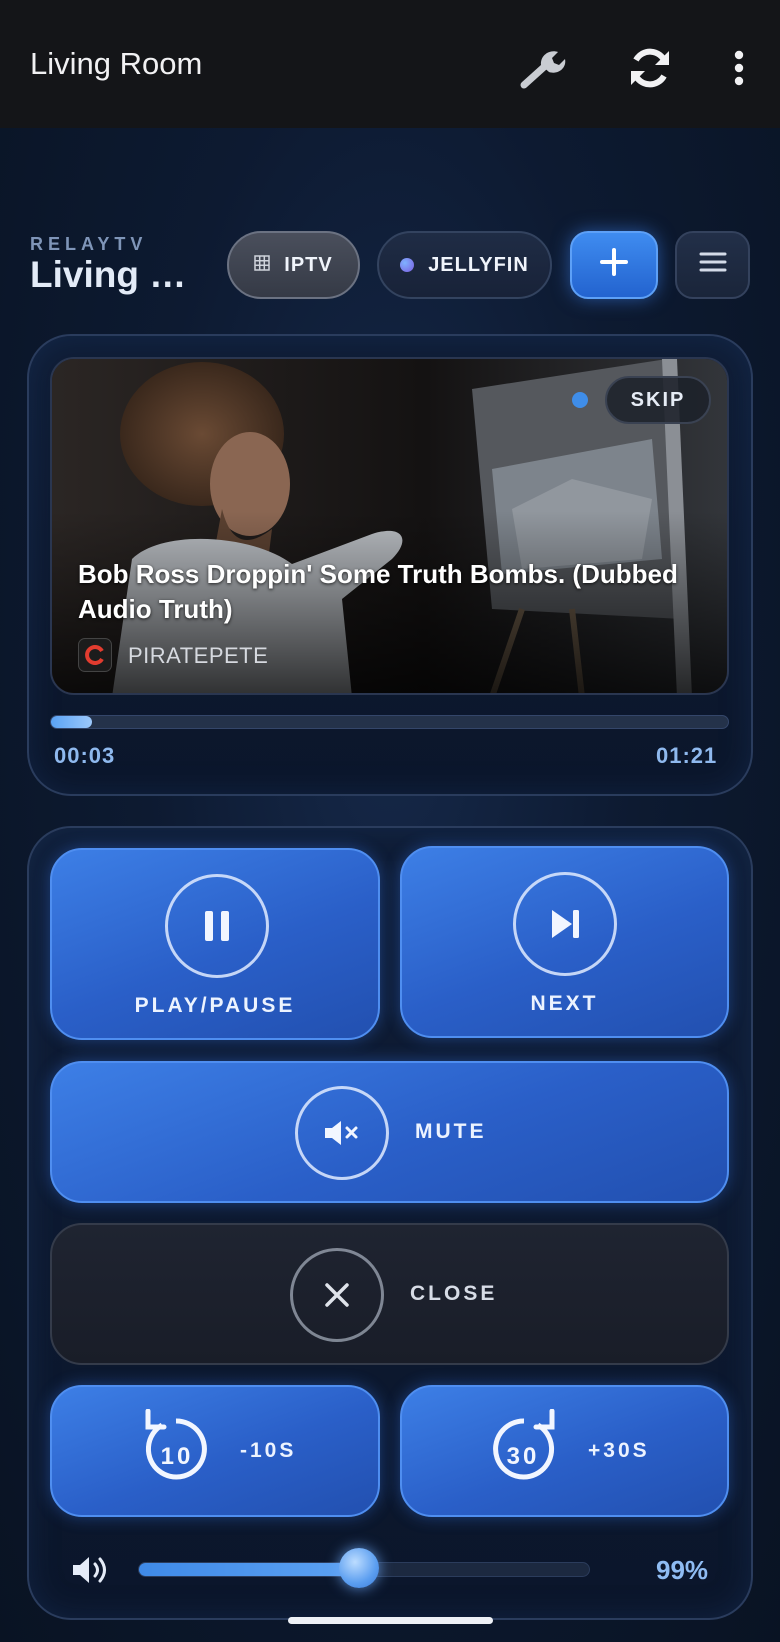 The image size is (780, 1642). Describe the element at coordinates (390, 1620) in the screenshot. I see `home-indicator` at that location.